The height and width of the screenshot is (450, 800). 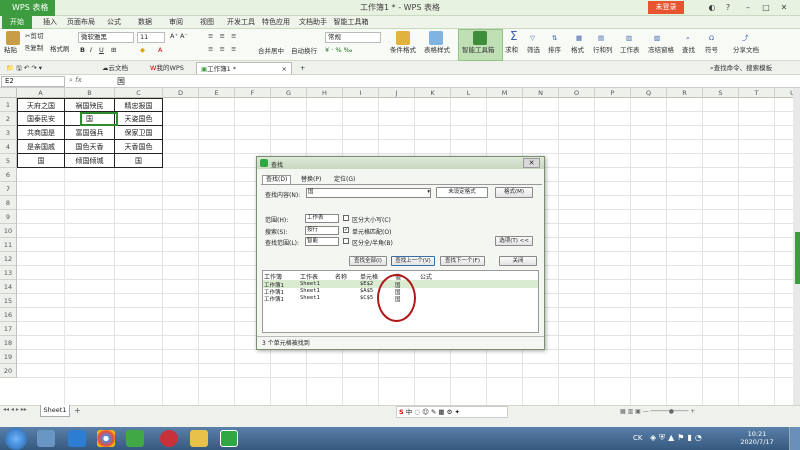 What do you see at coordinates (304, 51) in the screenshot?
I see `wrap-text-button: 自动换行` at bounding box center [304, 51].